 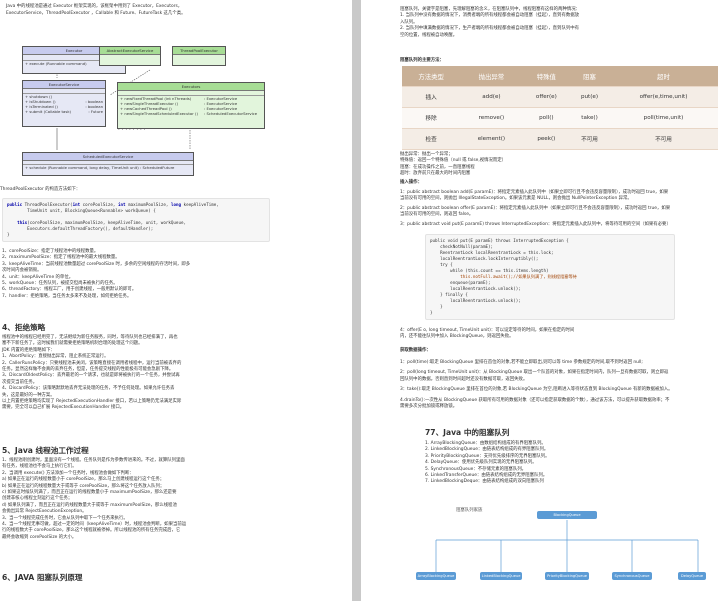 I want to click on table-header-row: 方法类型 抛出异常 特殊值 阻塞 超时, so click(x=560, y=76).